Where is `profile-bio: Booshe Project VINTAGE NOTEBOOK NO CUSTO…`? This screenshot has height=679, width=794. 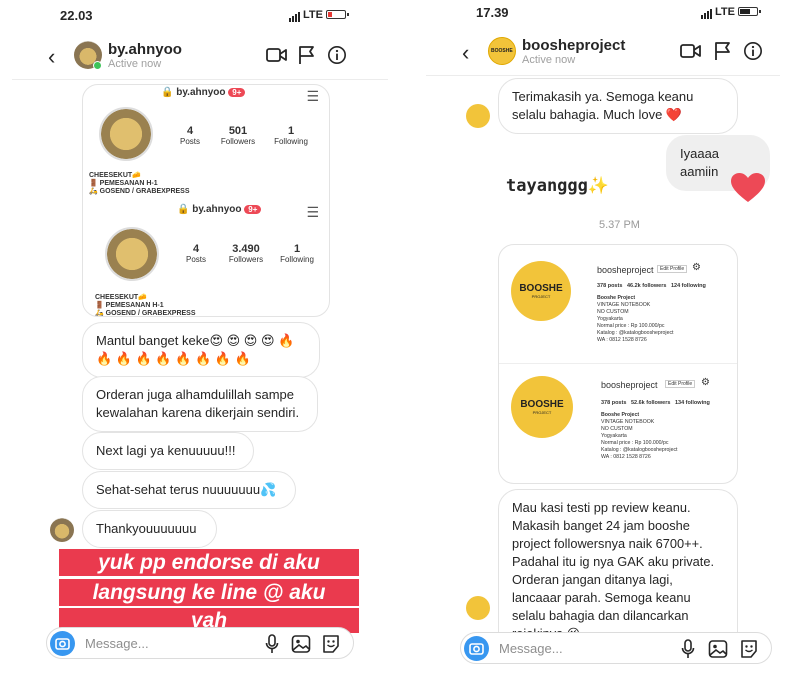 profile-bio: Booshe Project VINTAGE NOTEBOOK NO CUSTO… is located at coordinates (639, 436).